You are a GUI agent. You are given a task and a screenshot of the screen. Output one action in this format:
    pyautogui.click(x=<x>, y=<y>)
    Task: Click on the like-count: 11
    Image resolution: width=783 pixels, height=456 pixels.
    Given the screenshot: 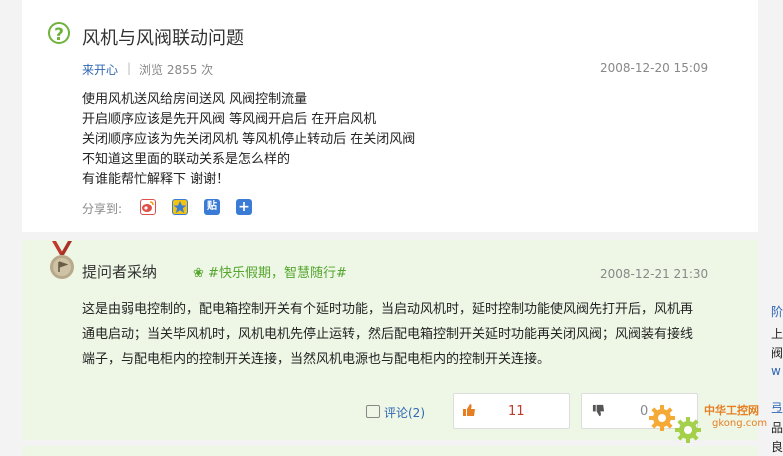 What is the action you would take?
    pyautogui.click(x=516, y=411)
    